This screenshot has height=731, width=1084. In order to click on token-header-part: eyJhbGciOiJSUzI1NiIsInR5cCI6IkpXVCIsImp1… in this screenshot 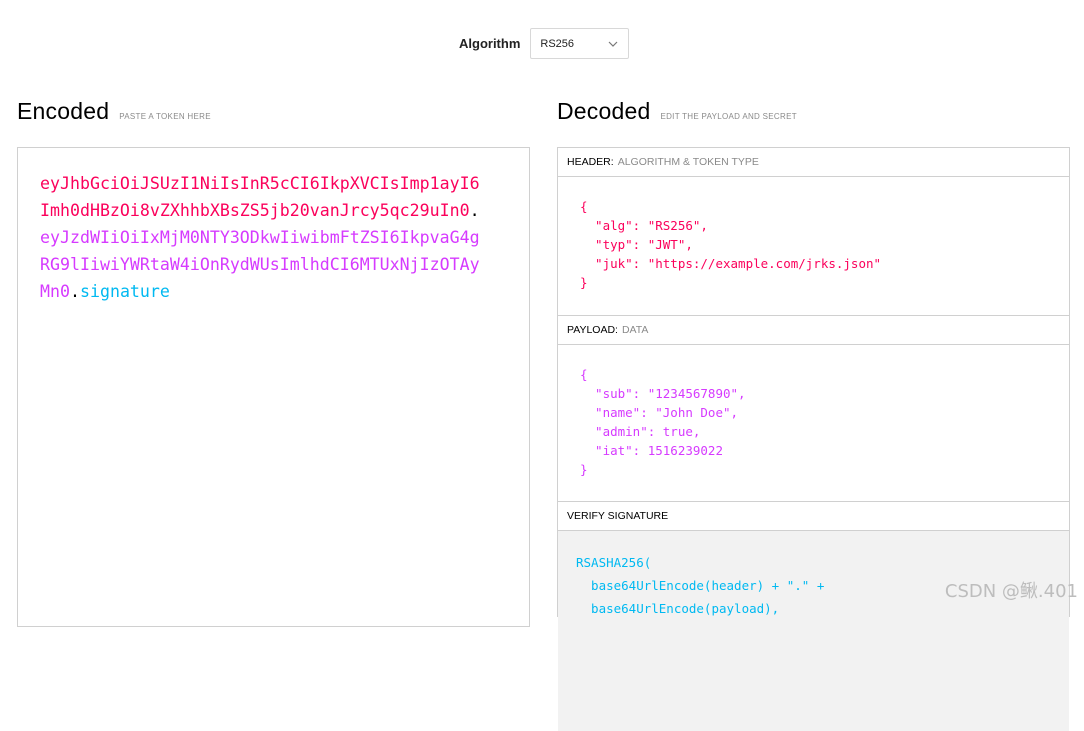, I will do `click(260, 197)`.